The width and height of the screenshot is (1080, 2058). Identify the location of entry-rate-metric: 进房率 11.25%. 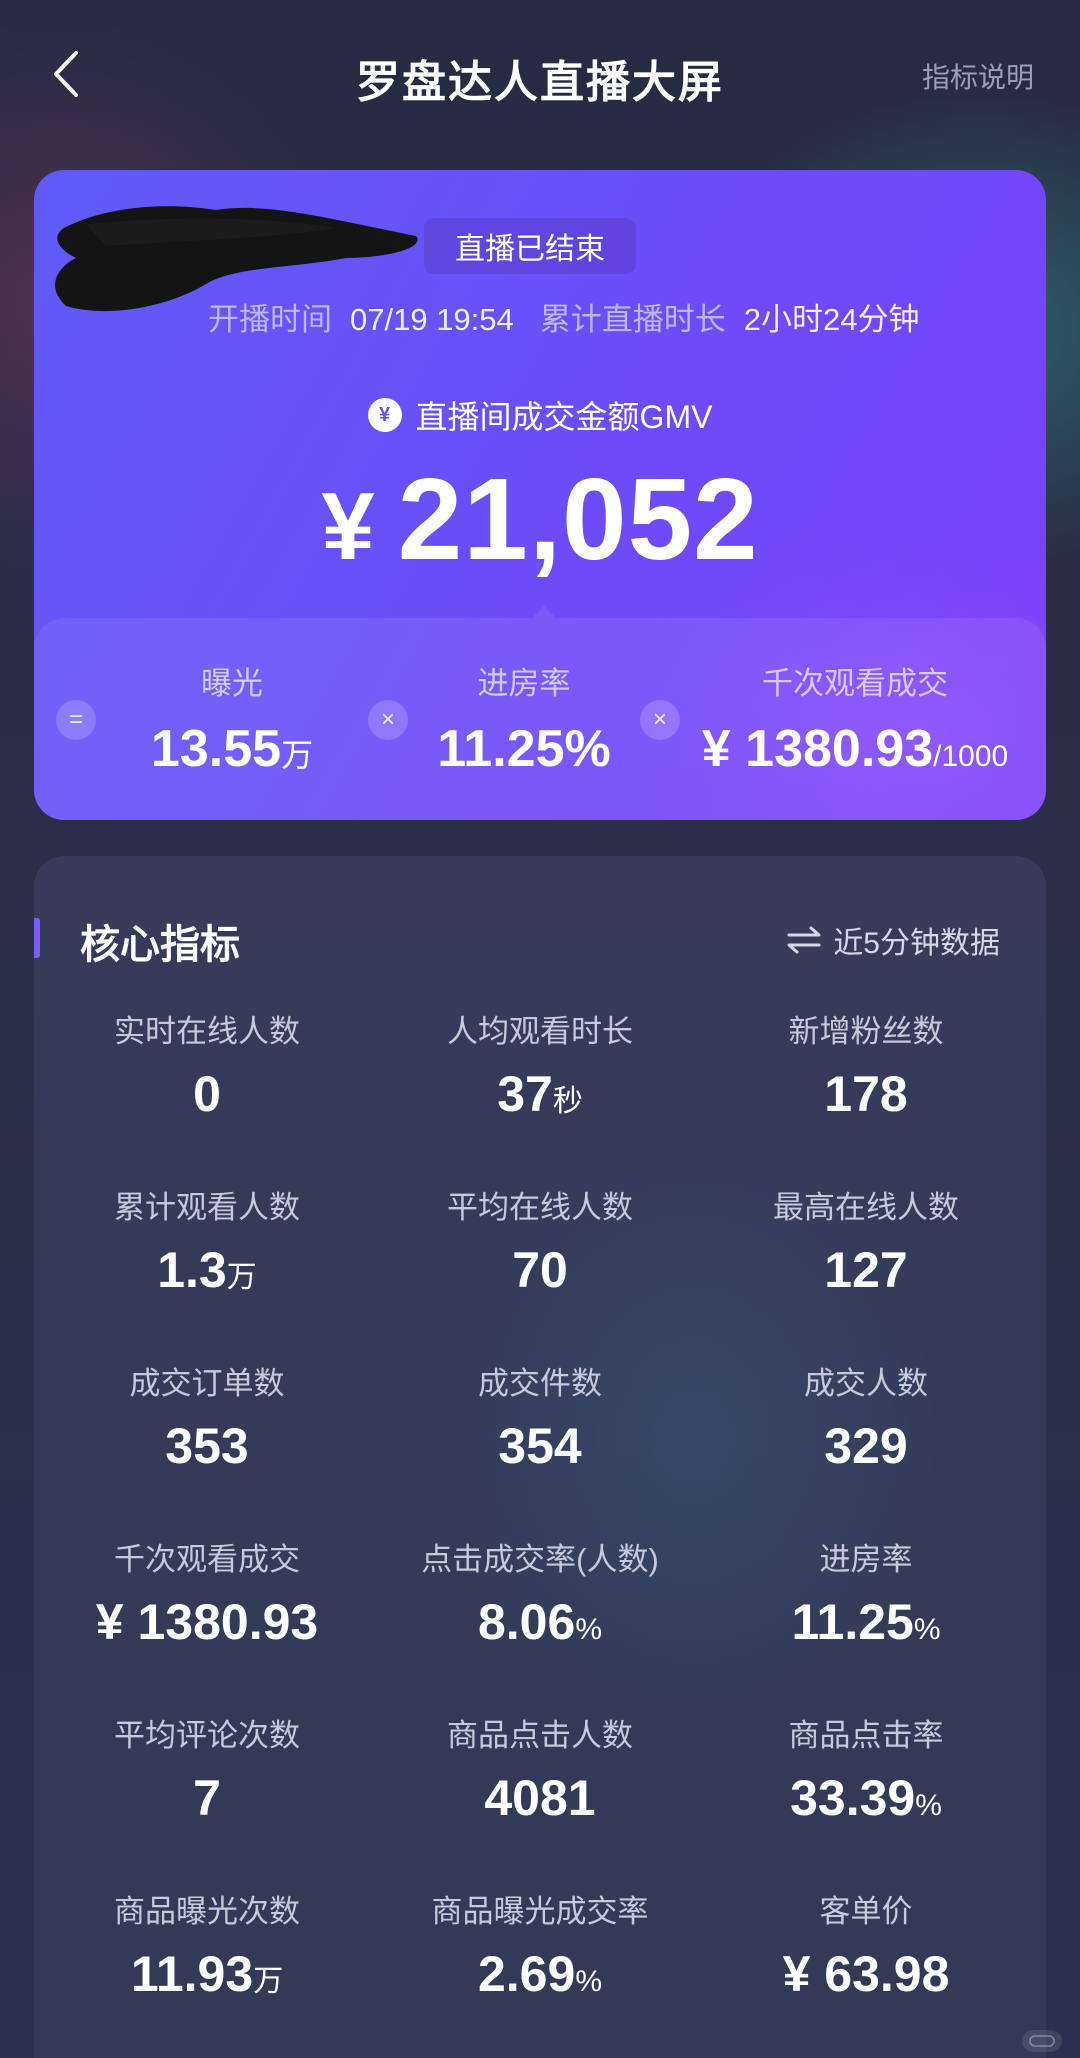
(524, 718).